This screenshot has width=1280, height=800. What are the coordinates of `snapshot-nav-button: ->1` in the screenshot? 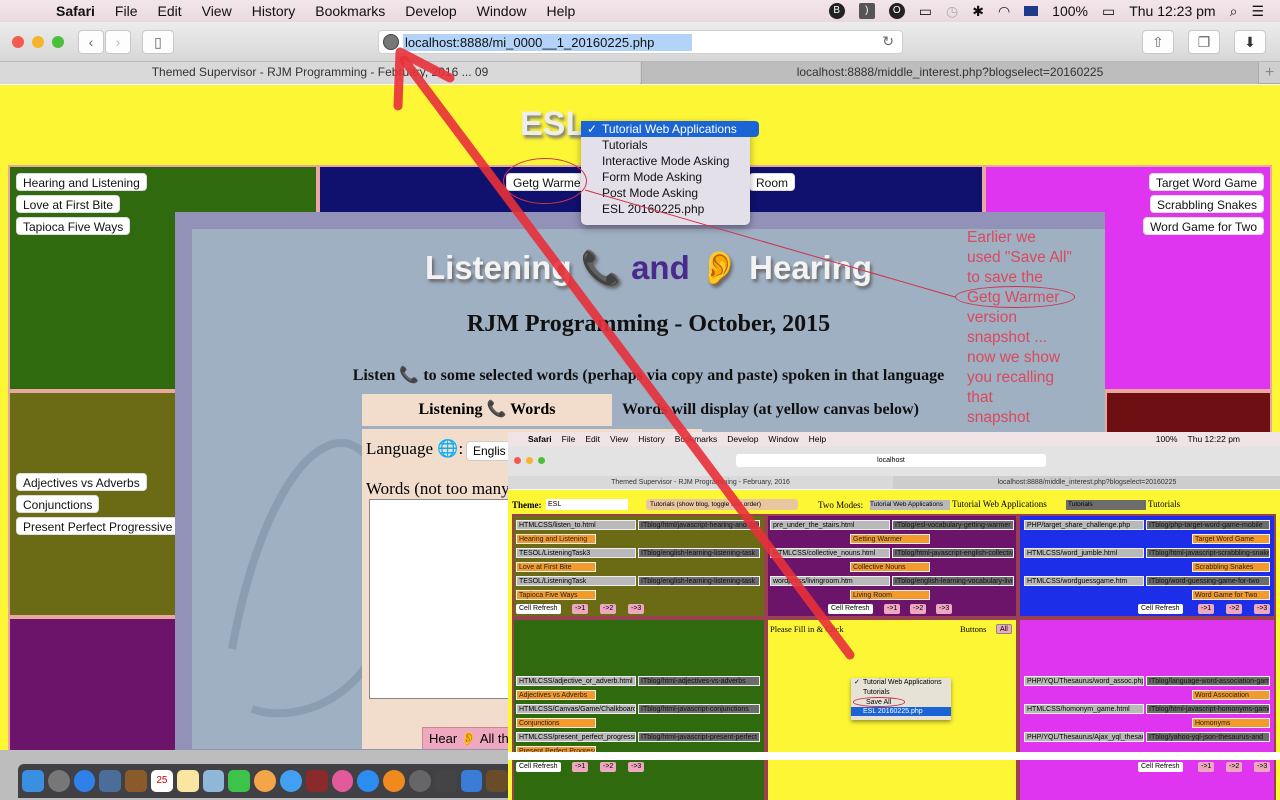 It's located at (1206, 609).